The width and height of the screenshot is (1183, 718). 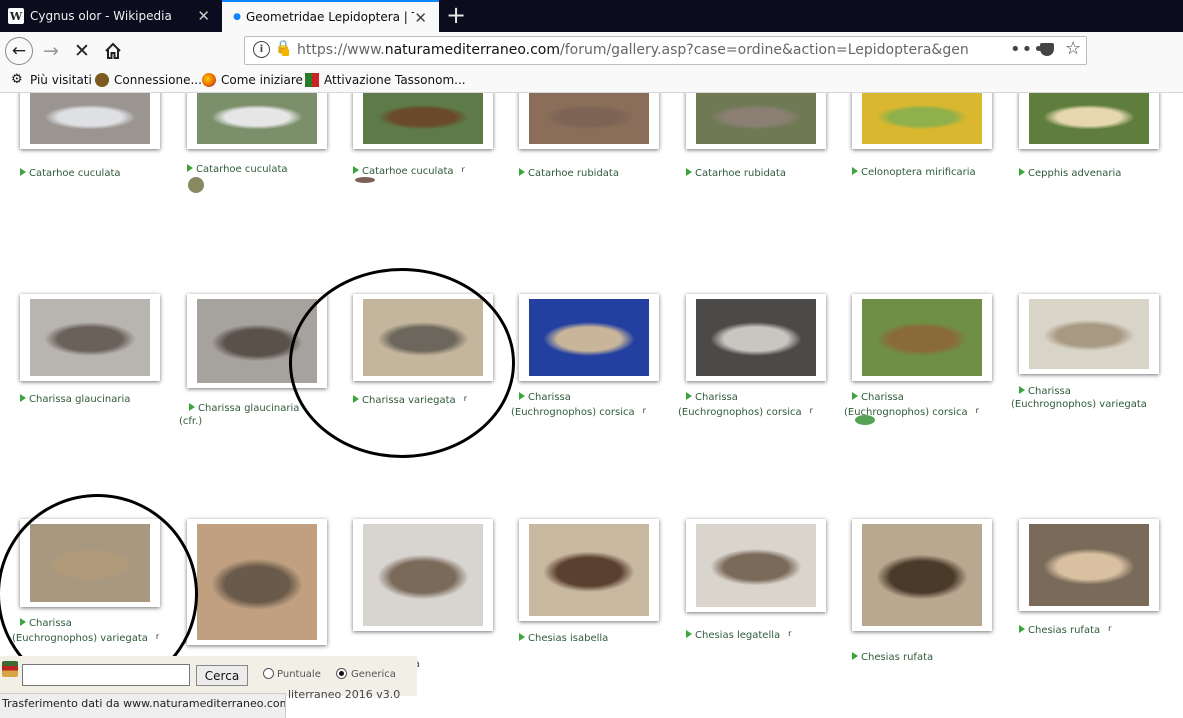 What do you see at coordinates (268, 673) in the screenshot?
I see `radio-puntuale` at bounding box center [268, 673].